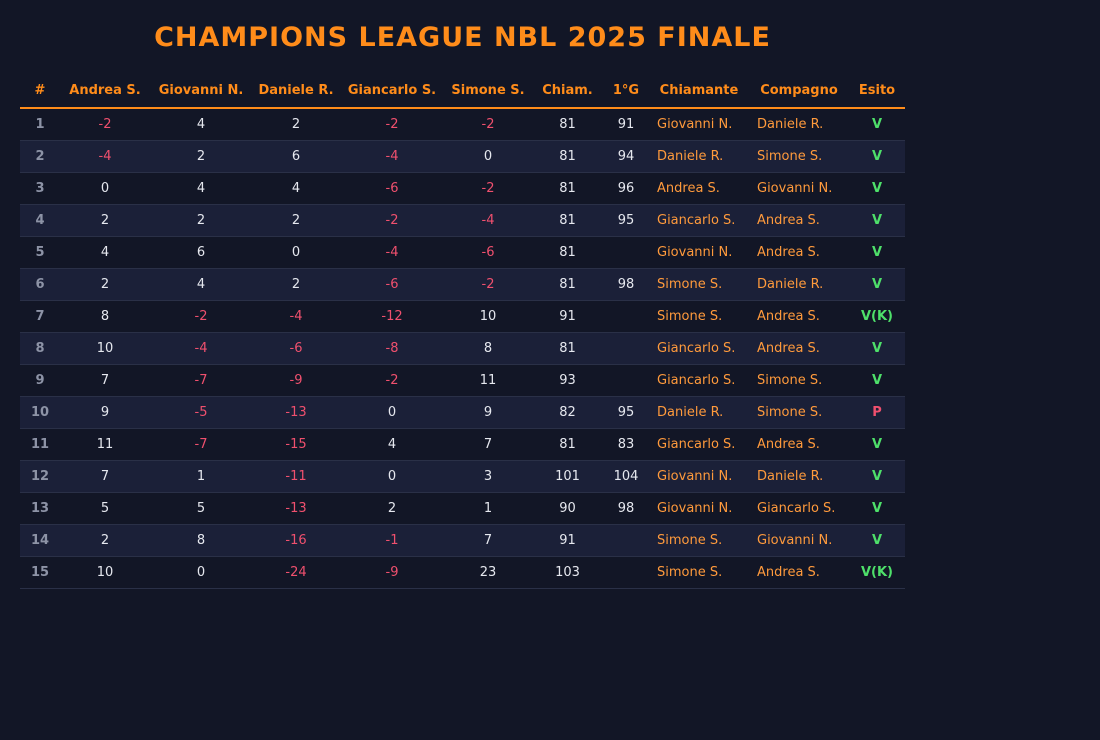 This screenshot has height=740, width=1100. What do you see at coordinates (462, 188) in the screenshot?
I see `table-row: 3 0 4 4 -6 -2 81 96 Andrea S. Giovanni N. V` at bounding box center [462, 188].